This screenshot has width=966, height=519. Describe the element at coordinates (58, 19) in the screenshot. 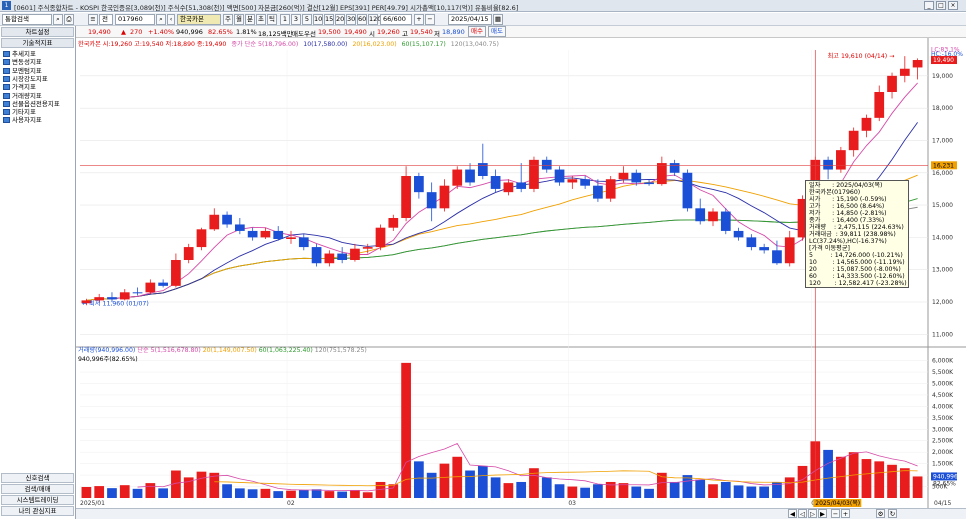

I see `search-icon: ⌕` at that location.